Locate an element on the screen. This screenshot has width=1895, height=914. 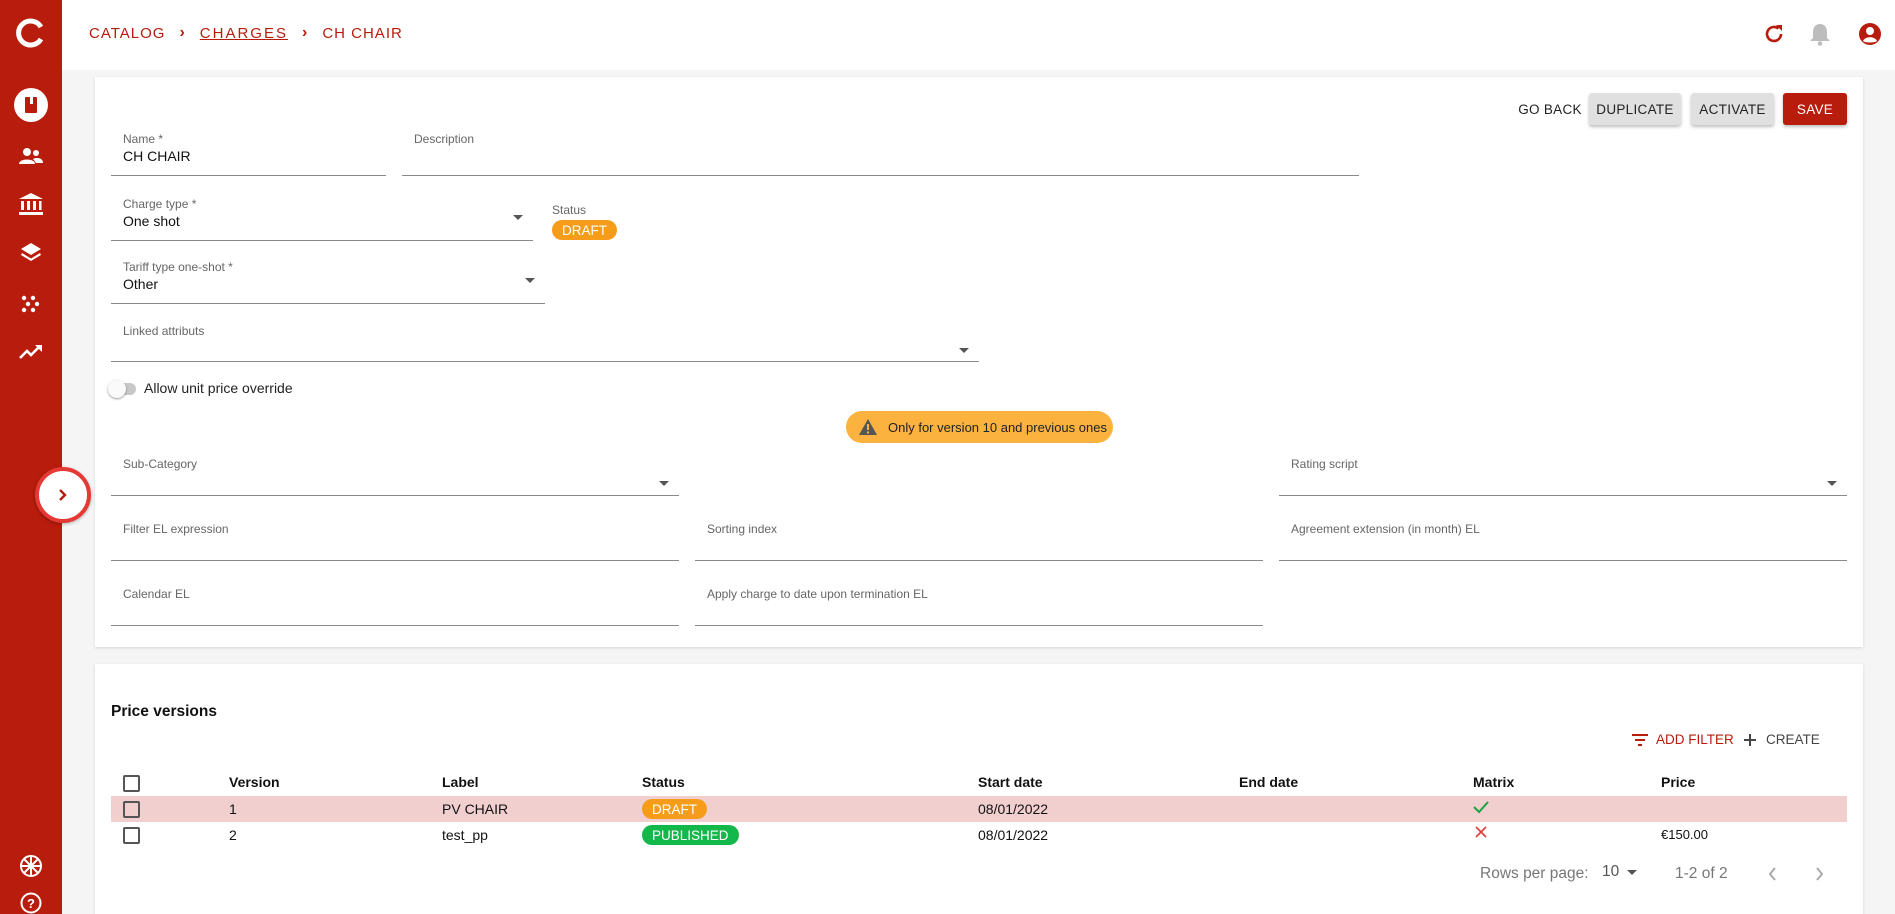
save-button: SAVE is located at coordinates (1815, 109).